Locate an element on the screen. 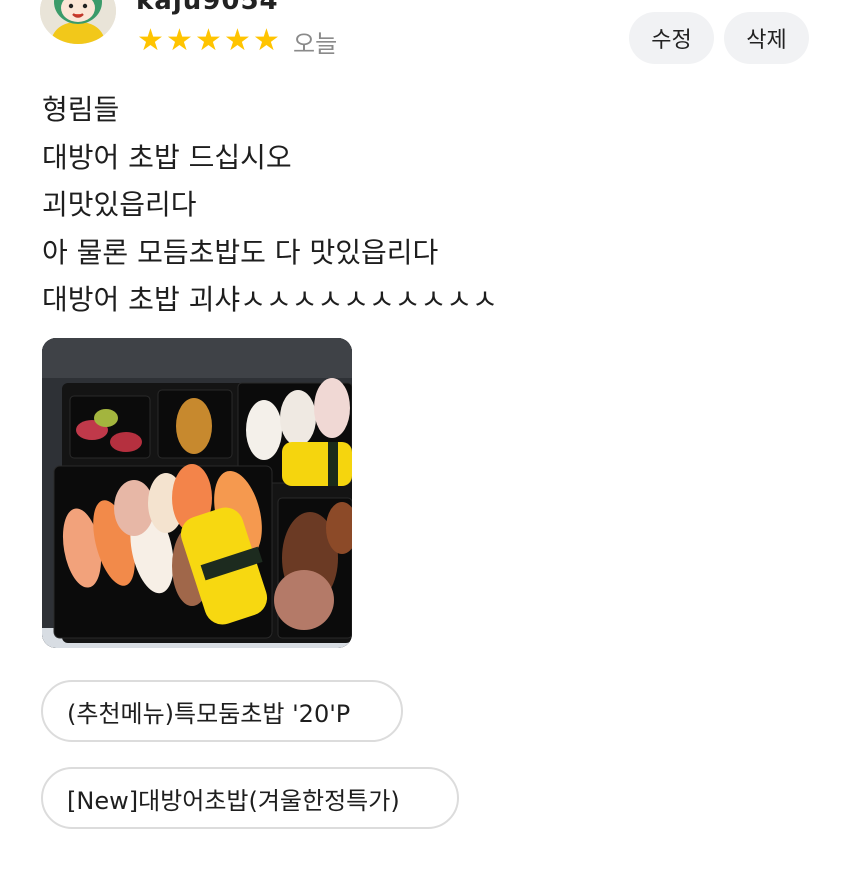 This screenshot has height=887, width=850. edit-button: 수정 is located at coordinates (671, 38).